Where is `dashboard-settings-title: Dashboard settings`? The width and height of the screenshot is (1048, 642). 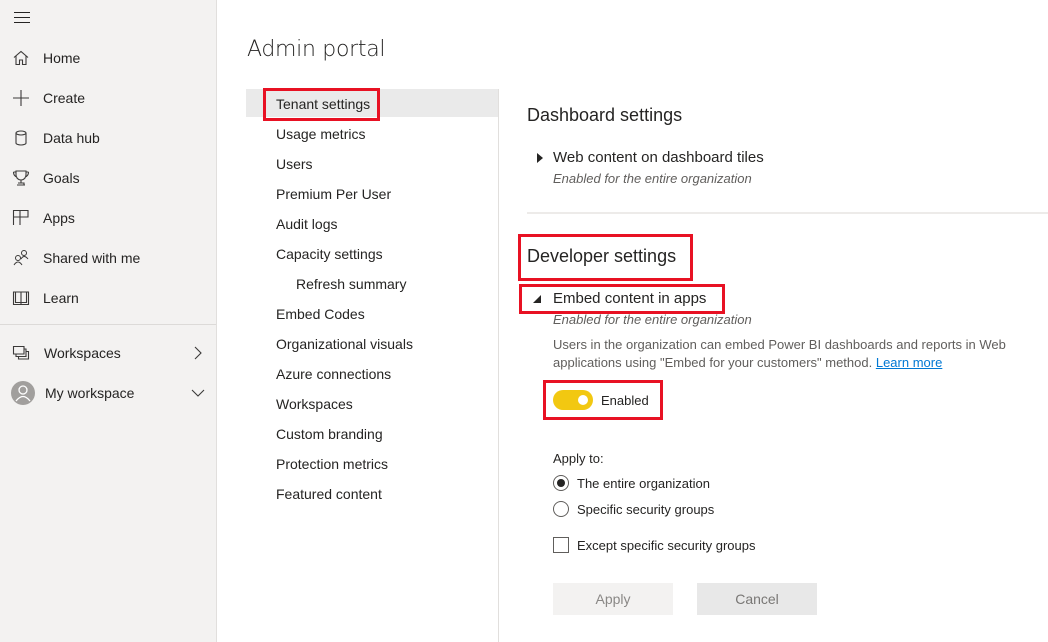
dashboard-settings-title: Dashboard settings is located at coordinates (605, 115).